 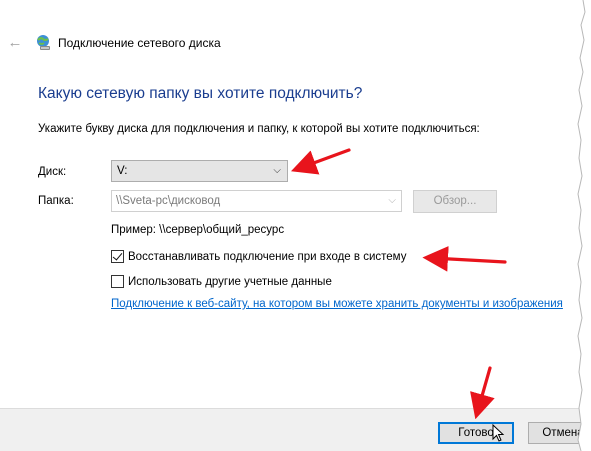 What do you see at coordinates (230, 281) in the screenshot?
I see `other-credentials-label: Использовать другие учетные данные` at bounding box center [230, 281].